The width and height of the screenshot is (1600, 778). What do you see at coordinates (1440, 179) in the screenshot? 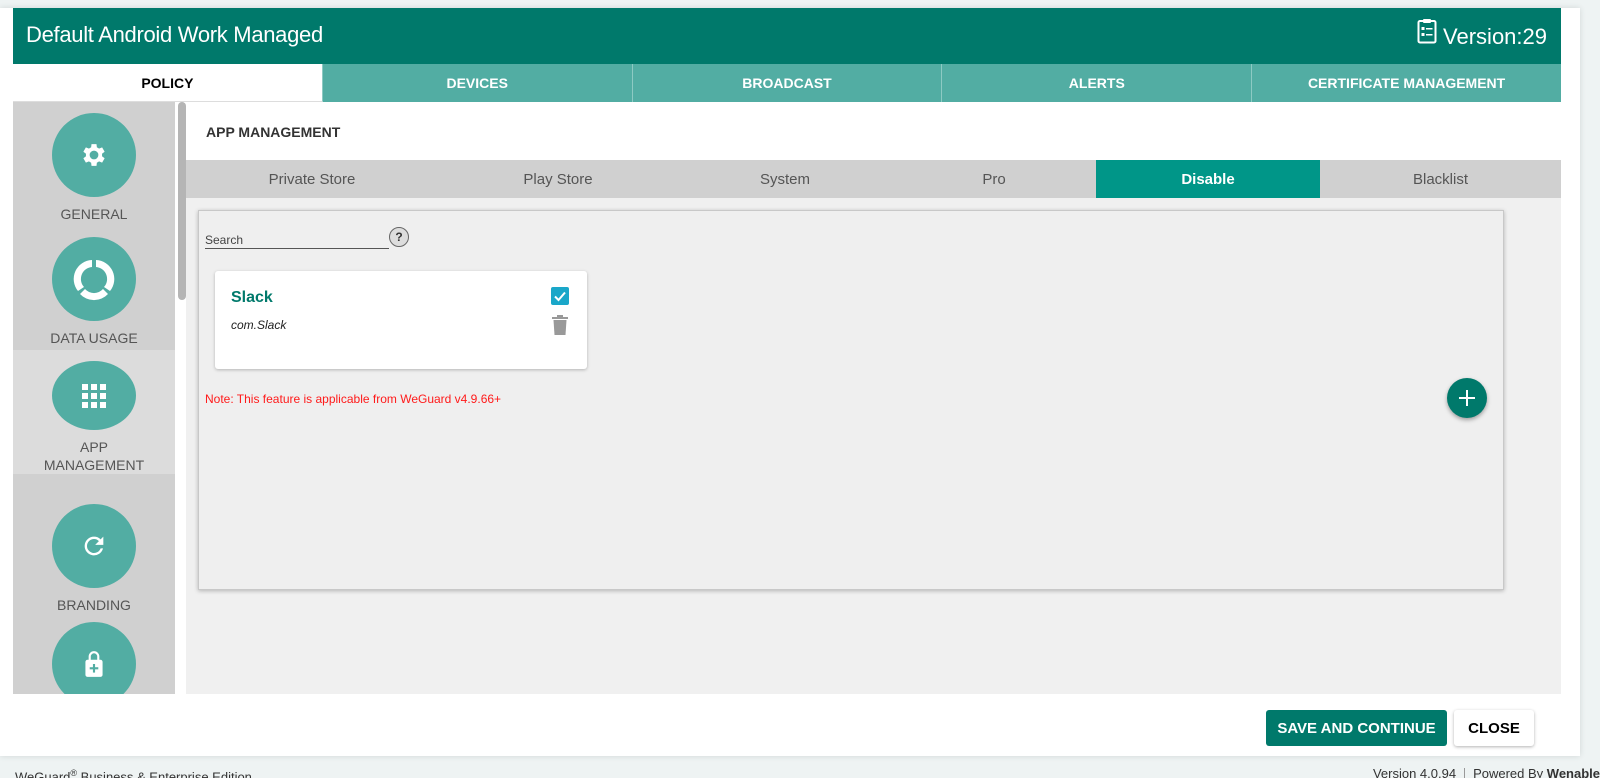
I see `subtab-blacklist: Blacklist` at bounding box center [1440, 179].